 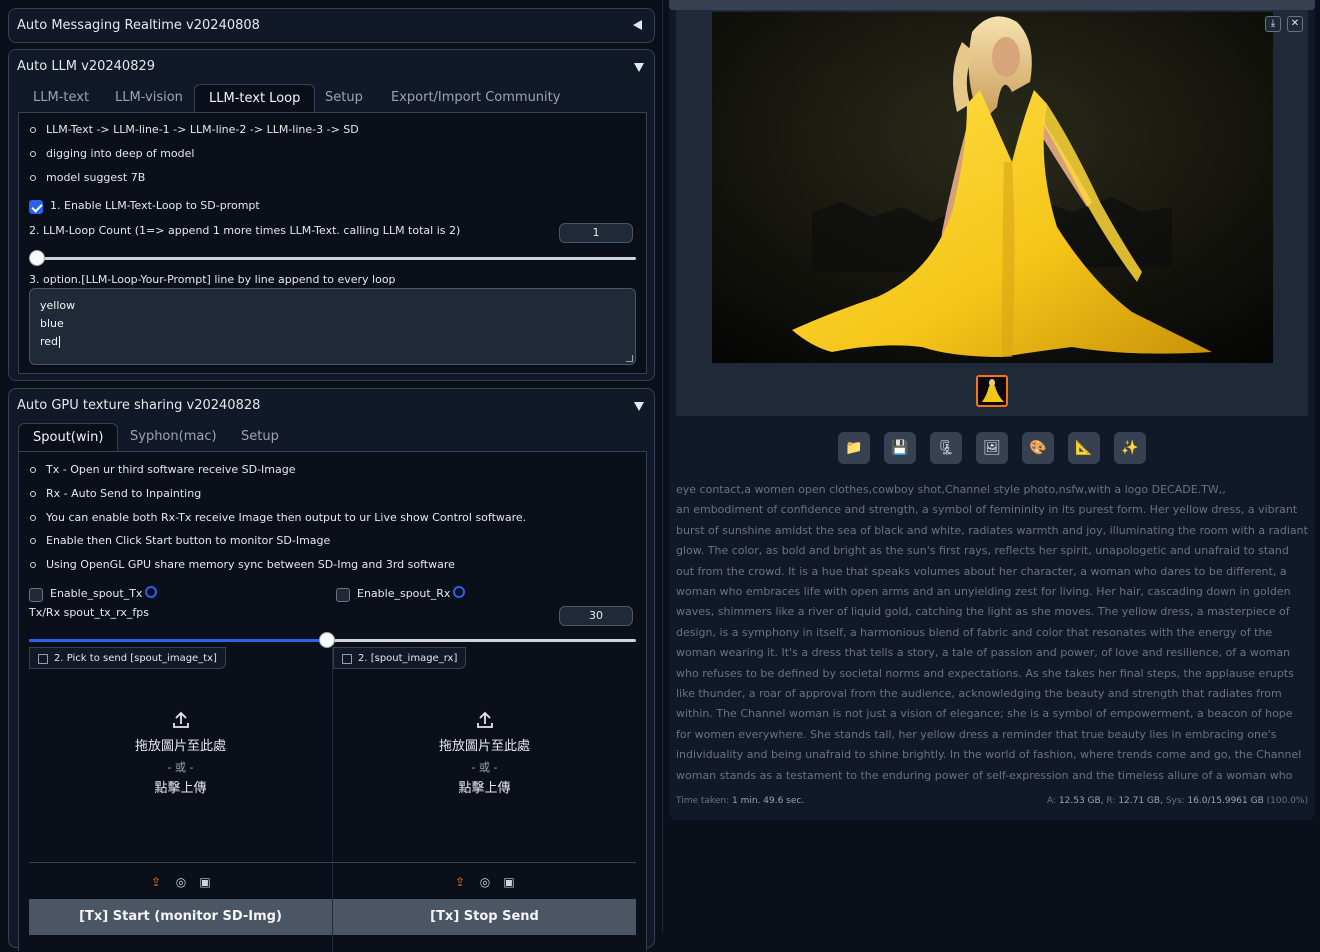 I want to click on enable-spout-rx-checkbox, so click(x=343, y=595).